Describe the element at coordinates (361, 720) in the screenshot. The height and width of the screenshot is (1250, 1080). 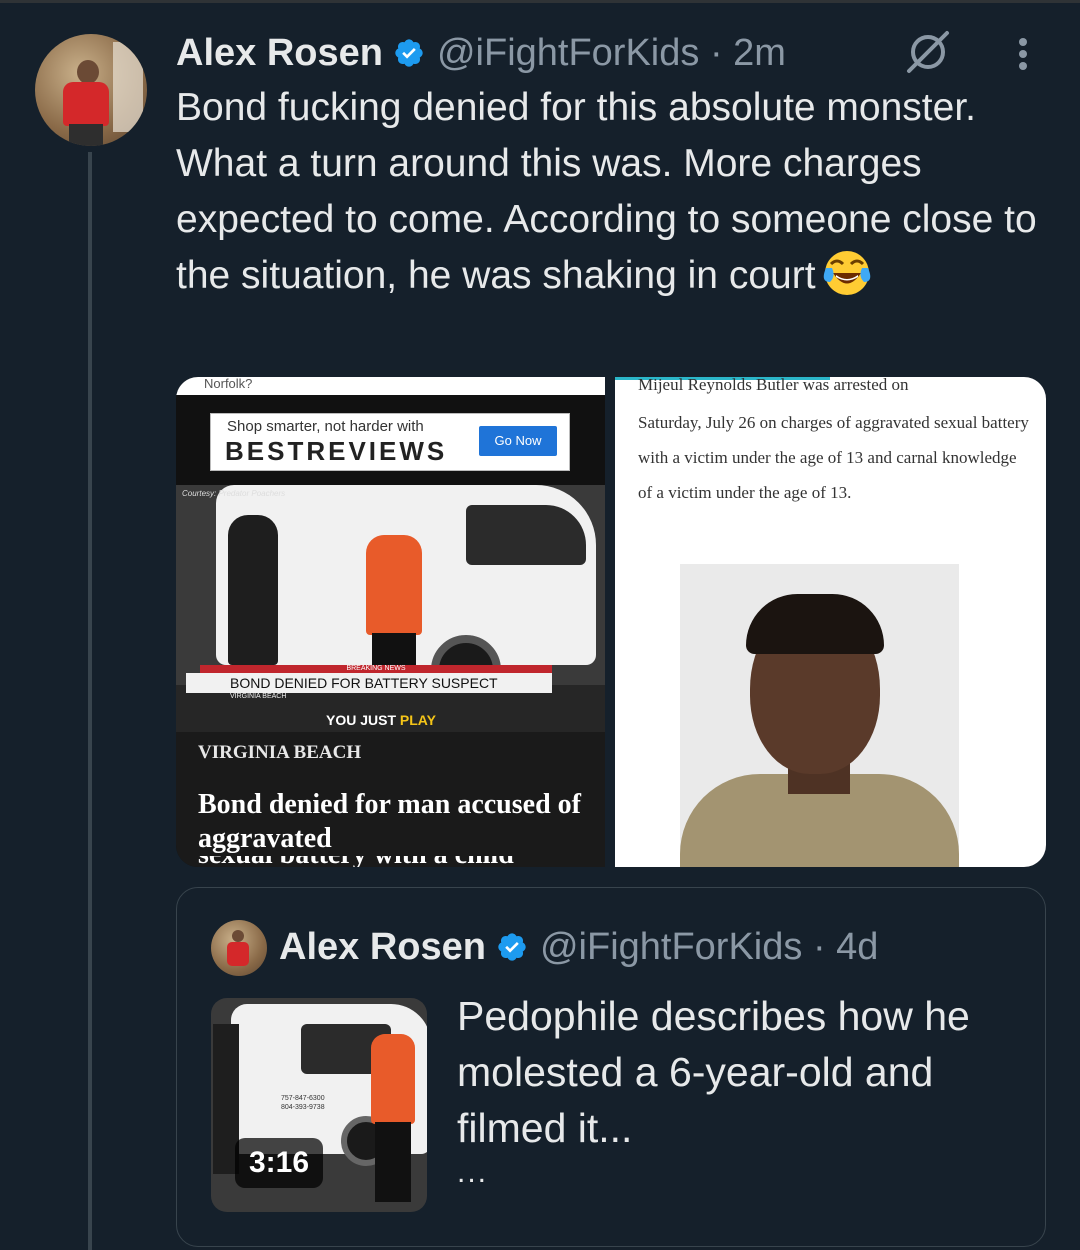
I see `you-just-text: YOU JUST` at that location.